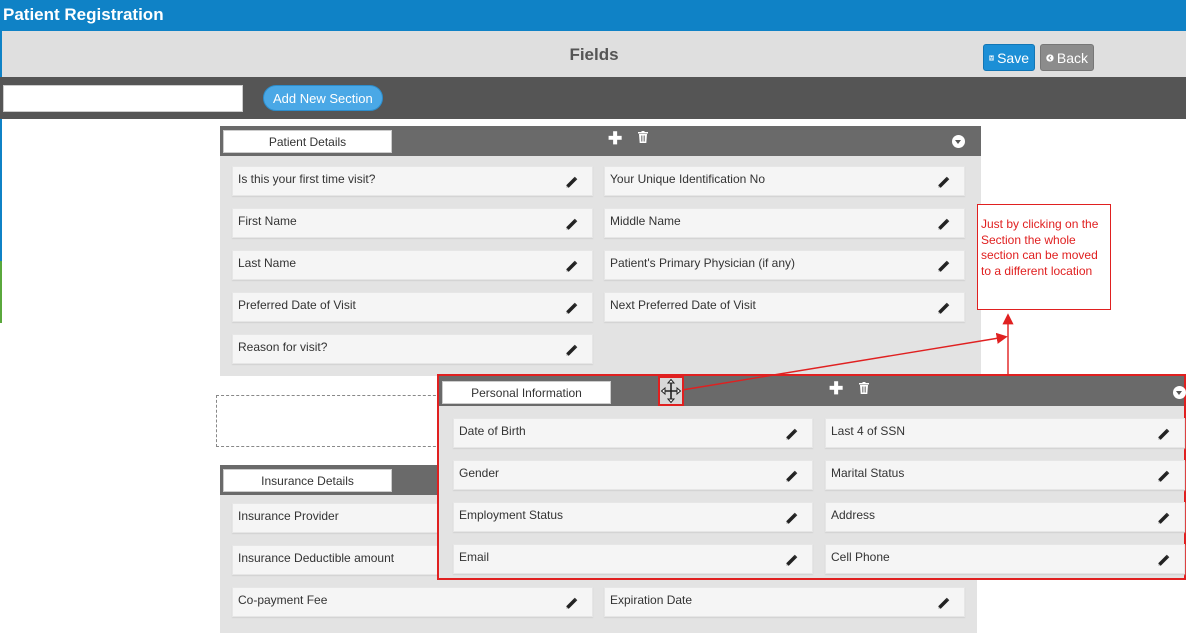 Image resolution: width=1186 pixels, height=640 pixels. Describe the element at coordinates (1050, 57) in the screenshot. I see `back-icon` at that location.